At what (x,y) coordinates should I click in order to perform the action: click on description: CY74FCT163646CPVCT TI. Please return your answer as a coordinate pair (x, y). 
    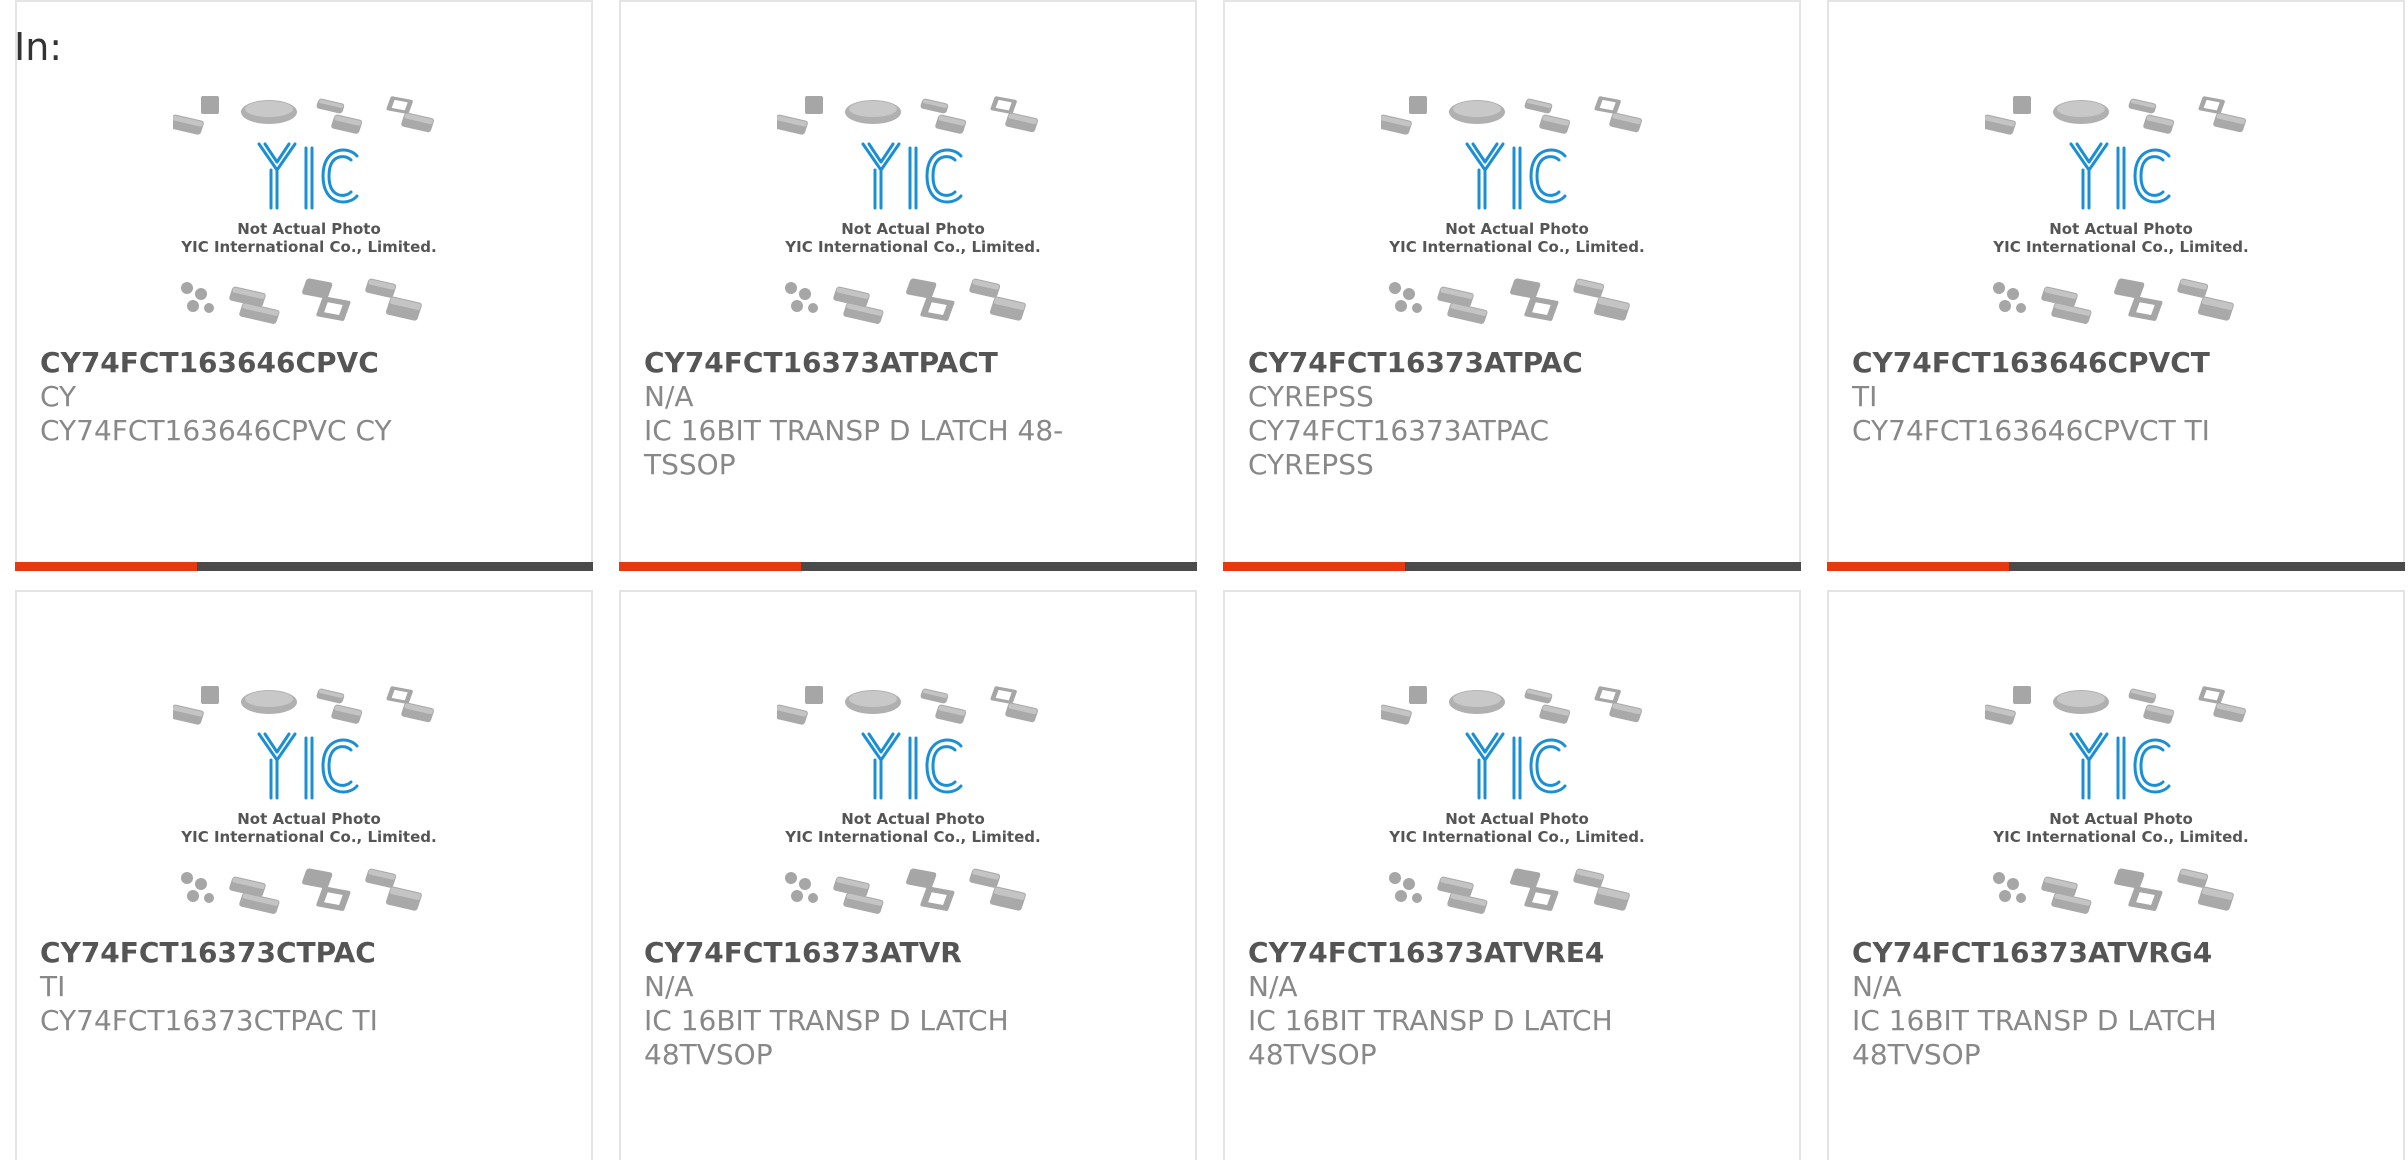
    Looking at the image, I should click on (2031, 430).